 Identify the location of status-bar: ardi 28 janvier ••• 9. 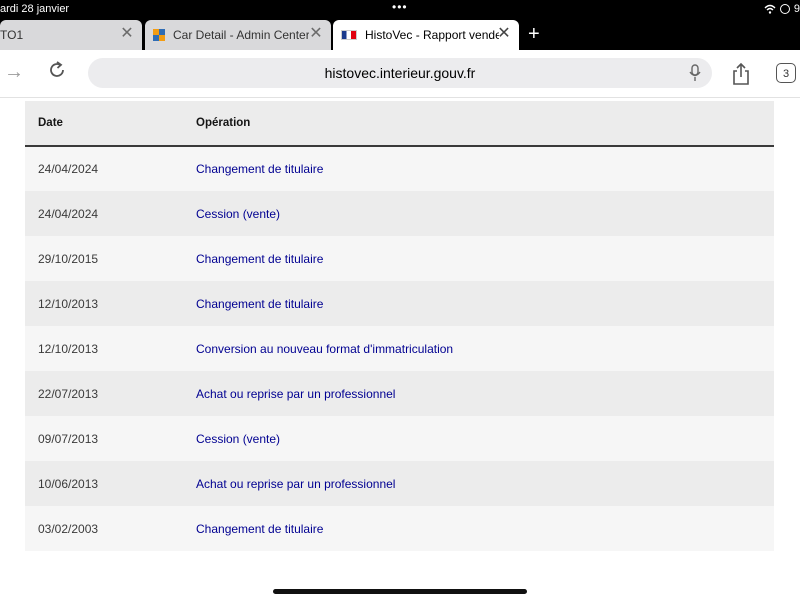
(400, 10).